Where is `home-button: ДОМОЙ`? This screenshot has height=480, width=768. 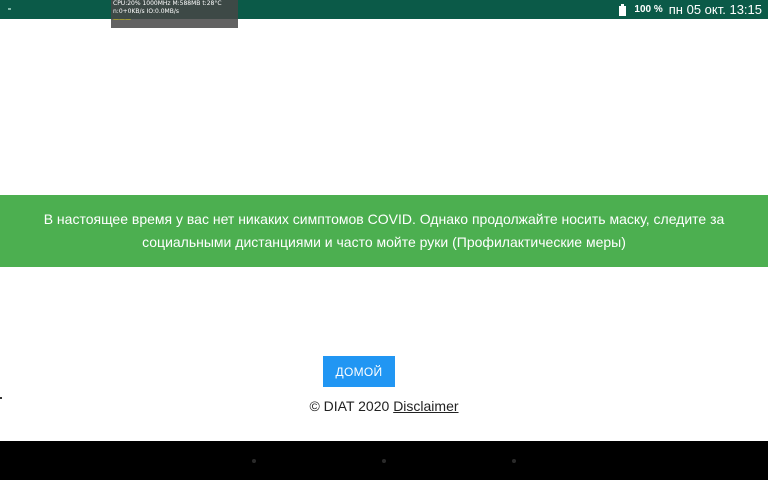 home-button: ДОМОЙ is located at coordinates (359, 371).